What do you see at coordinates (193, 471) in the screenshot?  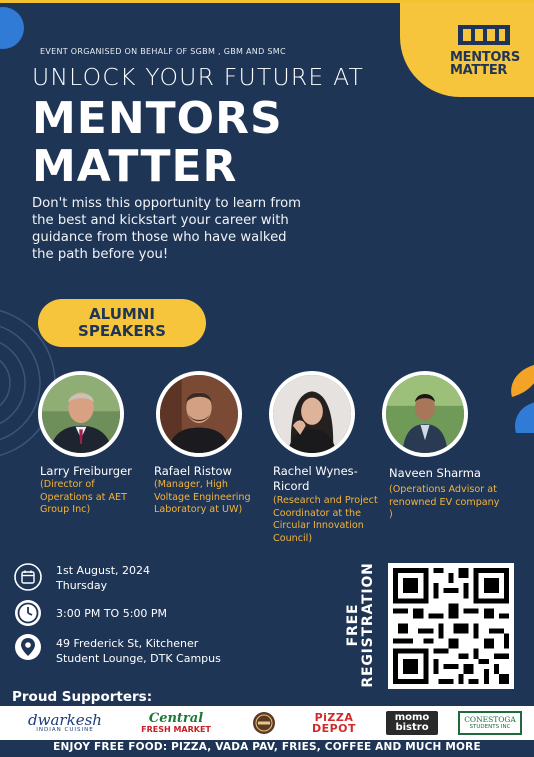 I see `speaker-name-rafael: Rafael Ristow` at bounding box center [193, 471].